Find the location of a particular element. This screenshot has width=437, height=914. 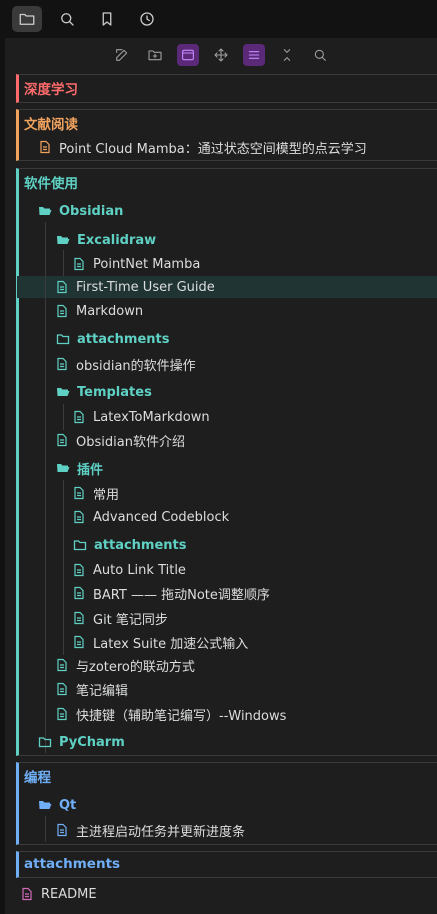

folder-attachments-1: attachments is located at coordinates (113, 339).